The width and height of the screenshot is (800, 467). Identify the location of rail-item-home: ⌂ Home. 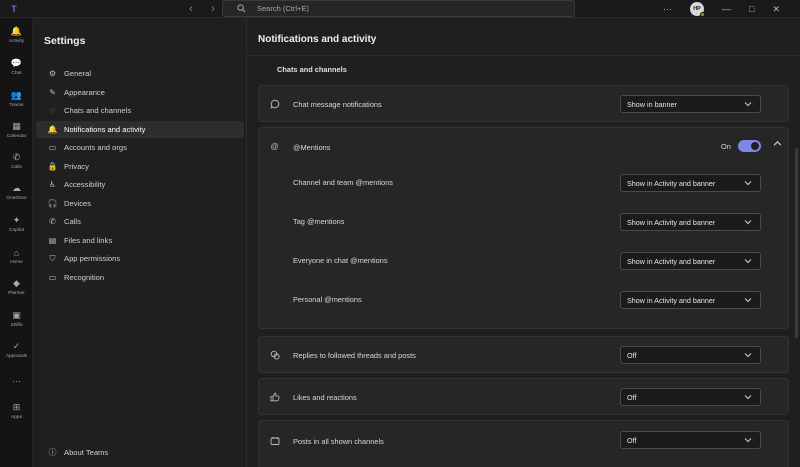
(16, 256).